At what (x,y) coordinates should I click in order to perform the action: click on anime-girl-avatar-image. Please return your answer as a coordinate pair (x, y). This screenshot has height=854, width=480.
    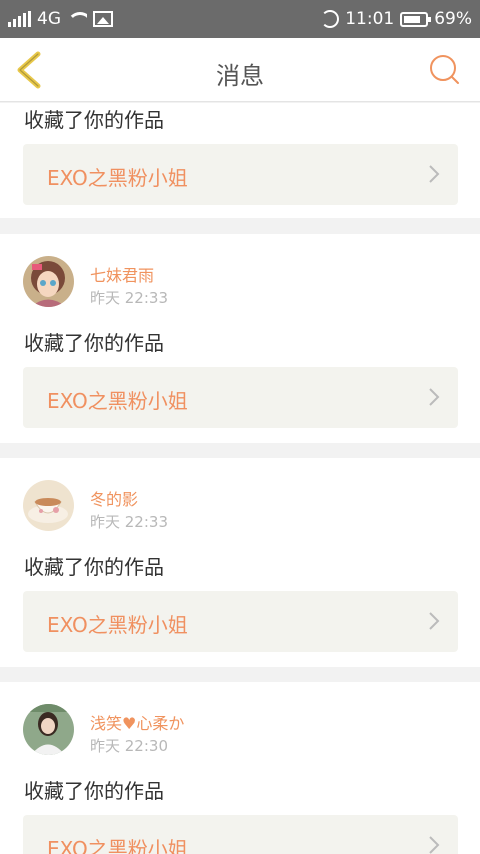
    Looking at the image, I should click on (48, 281).